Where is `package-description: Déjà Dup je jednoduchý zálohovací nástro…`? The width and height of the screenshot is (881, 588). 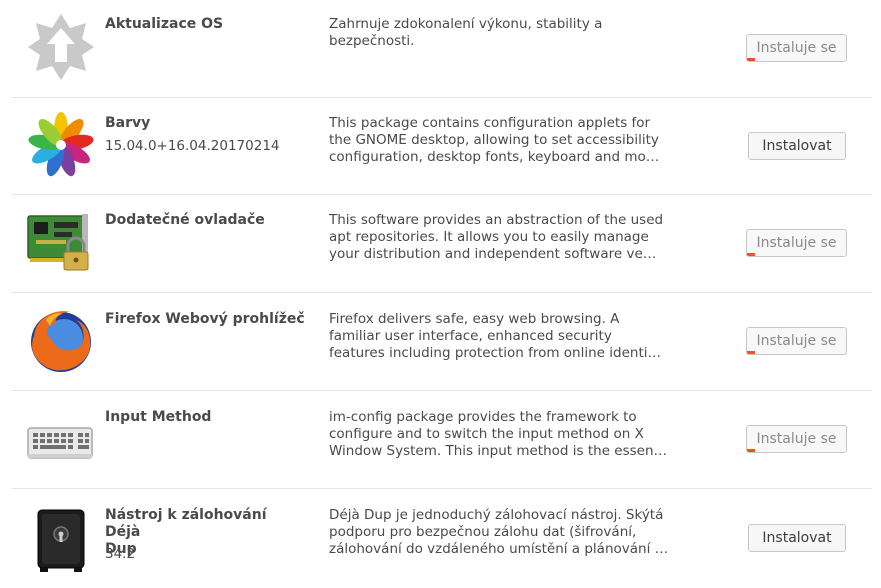 package-description: Déjà Dup je jednoduchý zálohovací nástro… is located at coordinates (499, 532).